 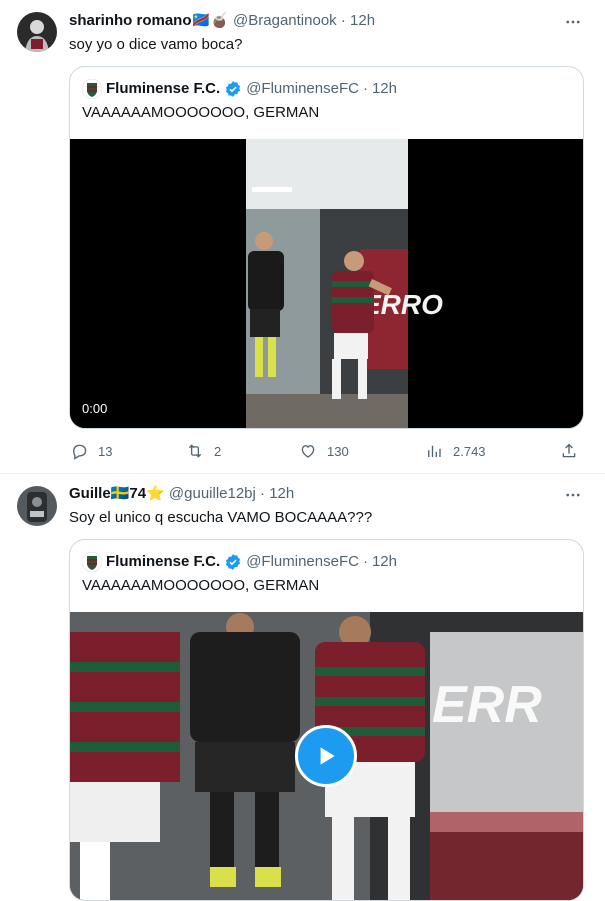 I want to click on tweet-header: sharinho romano🇨🇩🧉 @Bragantinook · 12h, so click(x=222, y=21).